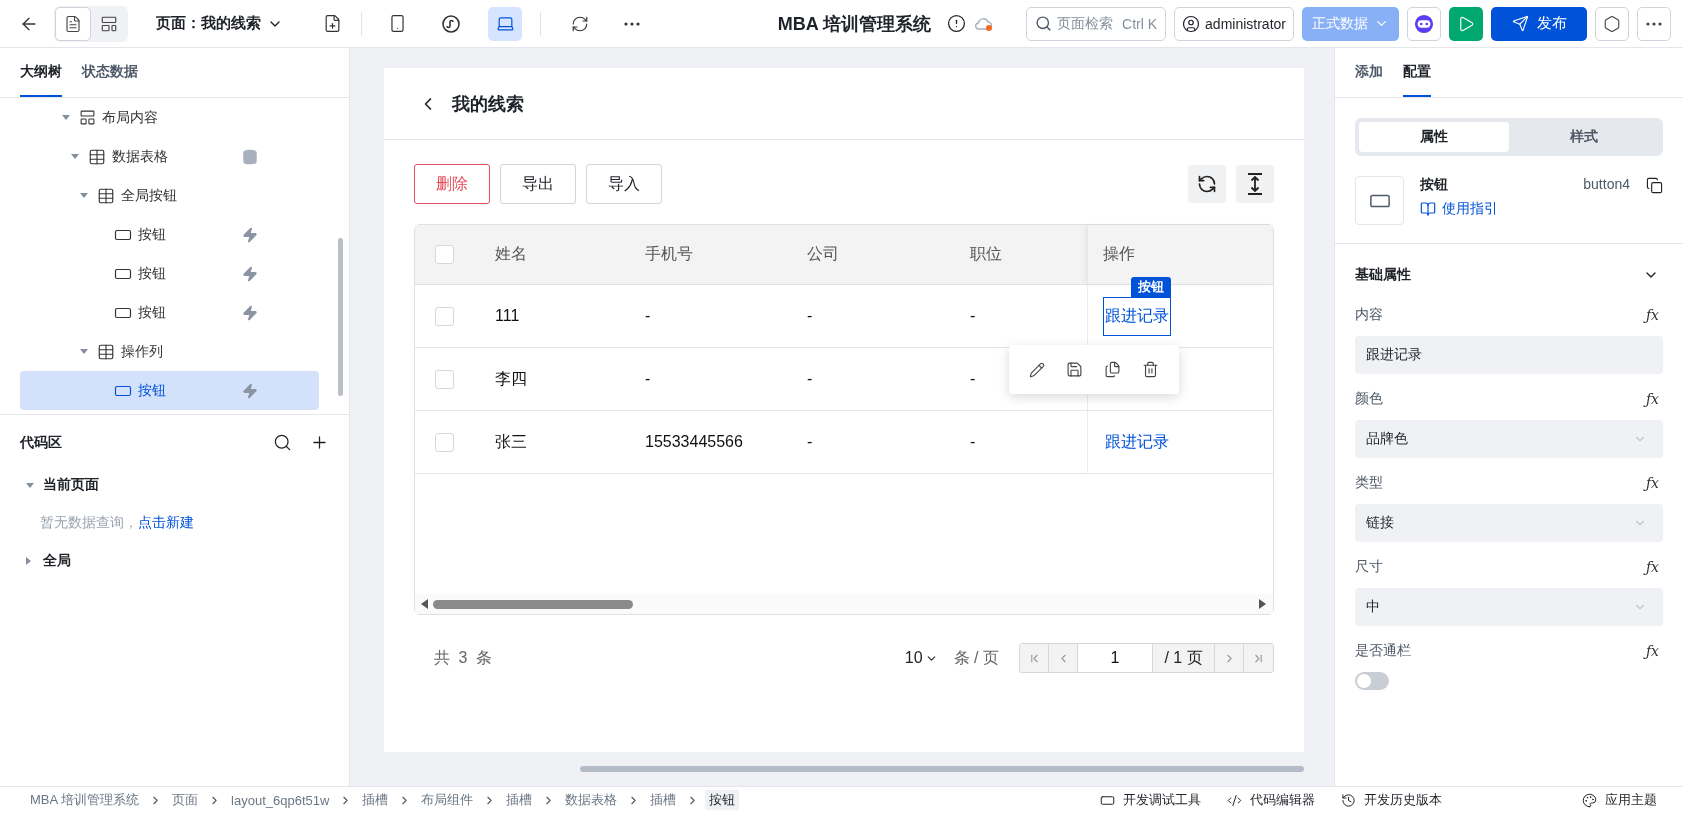  Describe the element at coordinates (1150, 800) in the screenshot. I see `tool-link: 开发调试工具` at that location.